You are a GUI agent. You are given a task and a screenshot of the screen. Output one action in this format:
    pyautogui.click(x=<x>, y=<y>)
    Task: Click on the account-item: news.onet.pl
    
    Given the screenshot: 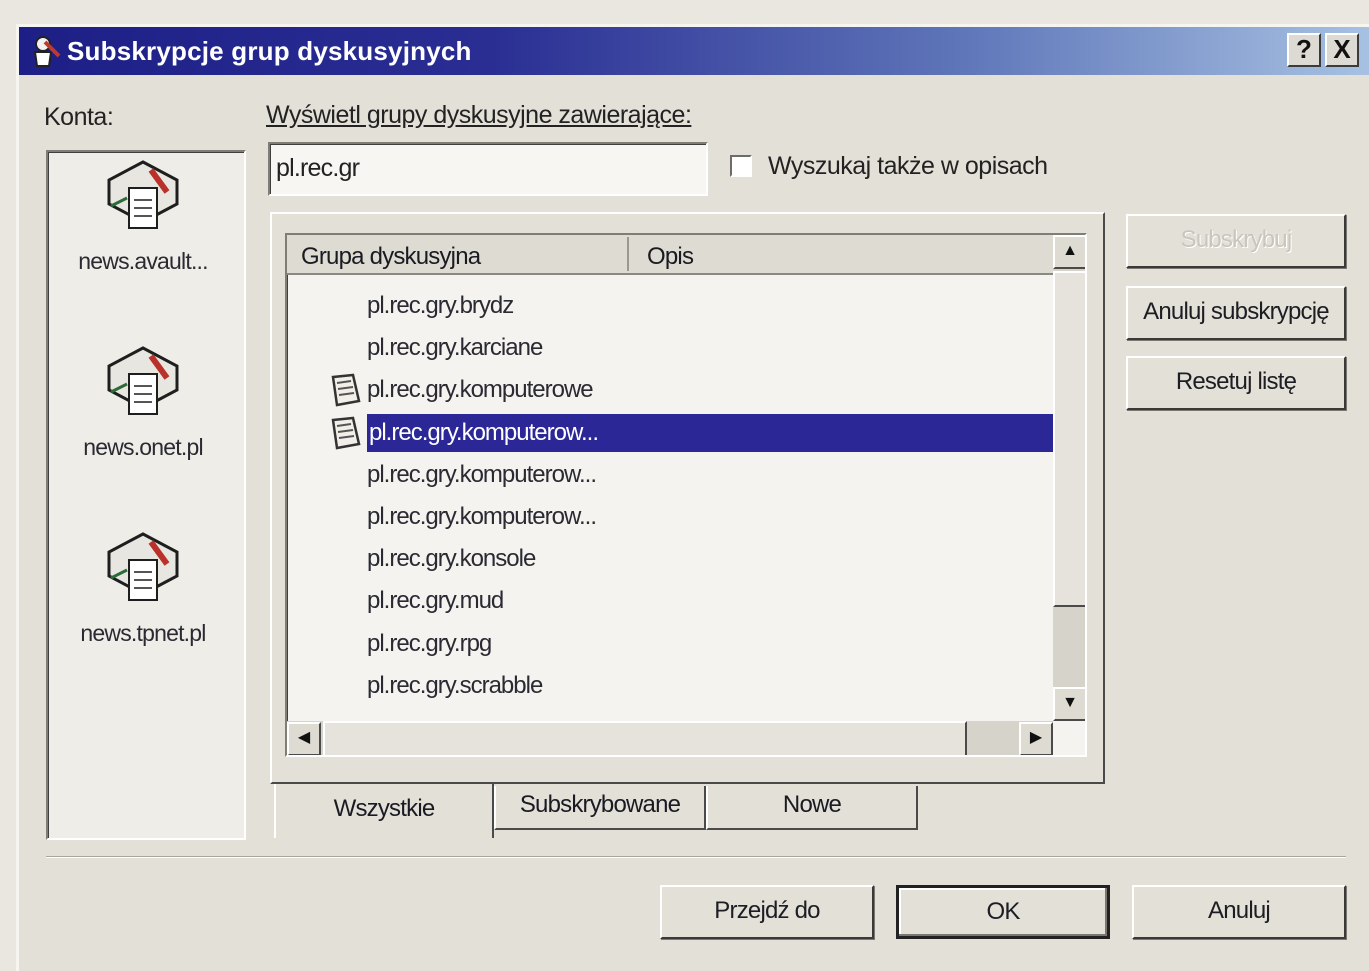 What is the action you would take?
    pyautogui.click(x=143, y=402)
    